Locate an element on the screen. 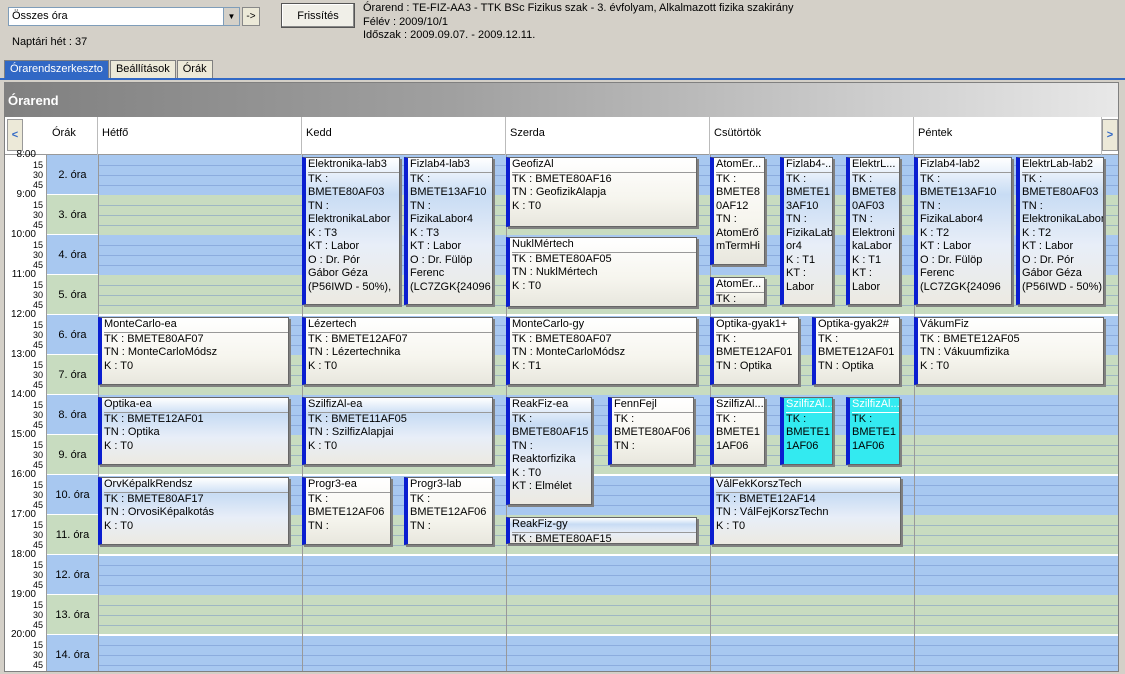 The height and width of the screenshot is (674, 1125). hours-filter-select: Összes óra ▼ is located at coordinates (124, 16).